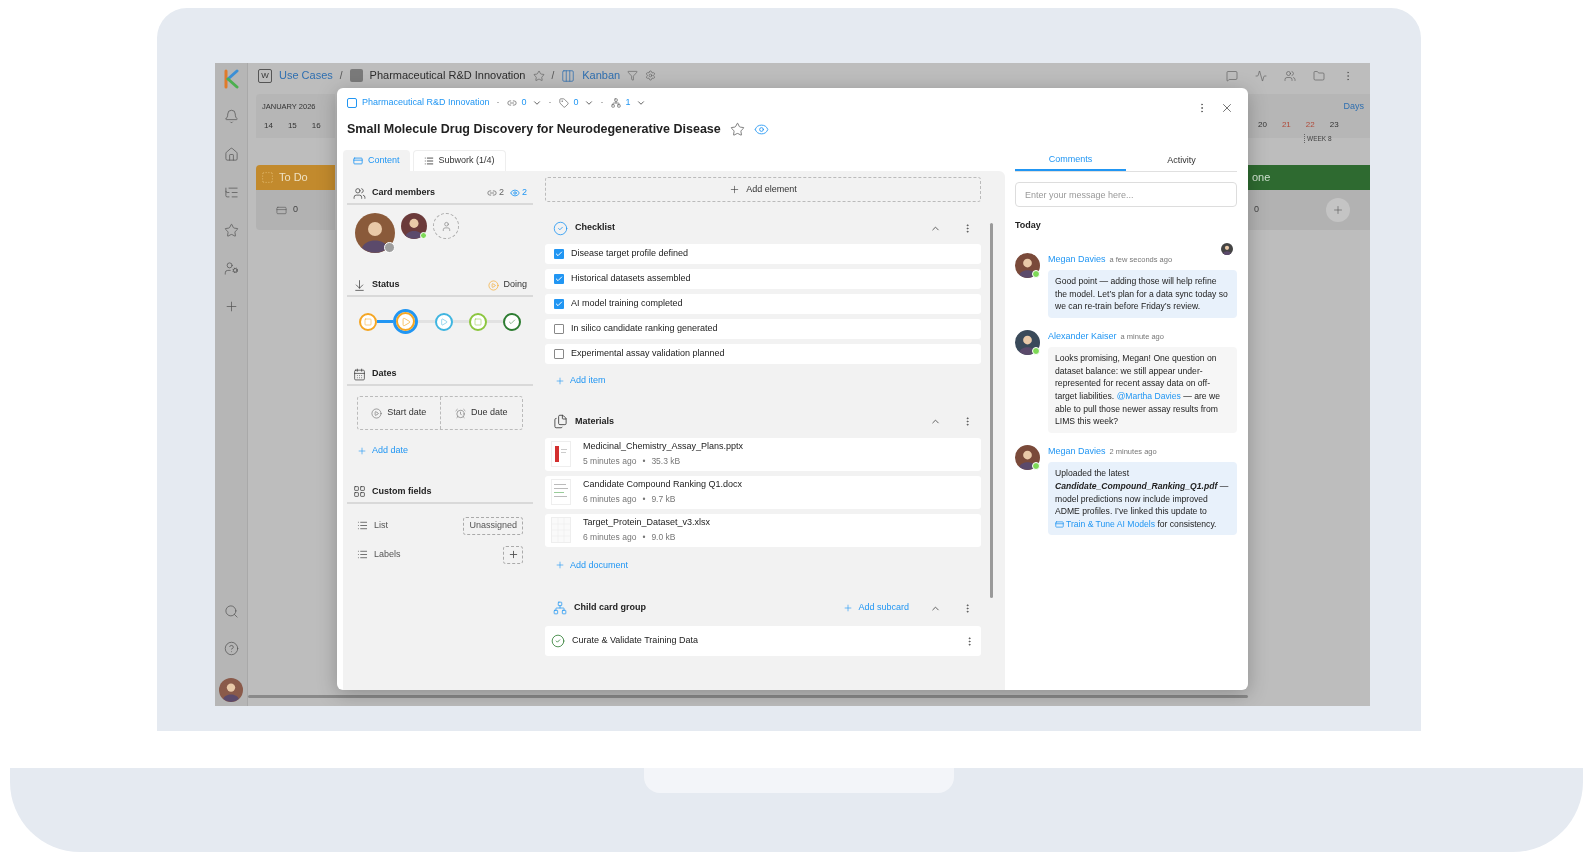 This screenshot has width=1591, height=866. Describe the element at coordinates (231, 306) in the screenshot. I see `add-icon` at that location.